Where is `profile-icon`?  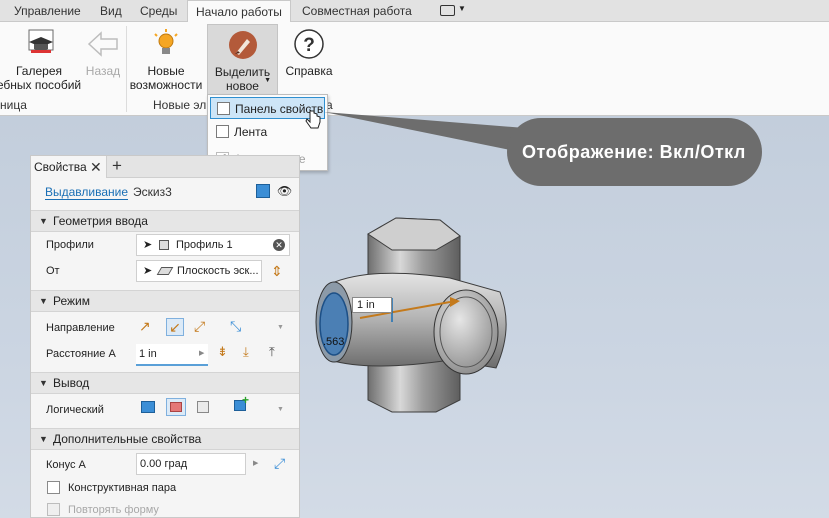
profile-icon is located at coordinates (164, 245).